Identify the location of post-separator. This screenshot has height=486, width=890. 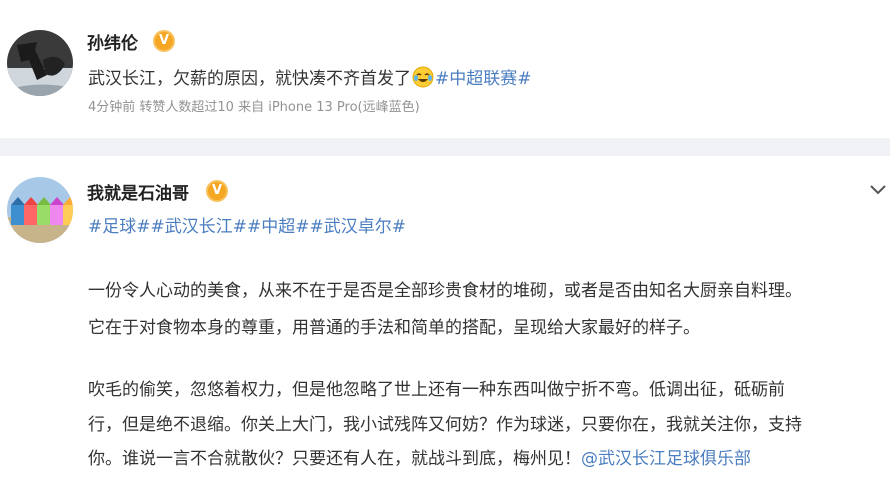
(445, 147).